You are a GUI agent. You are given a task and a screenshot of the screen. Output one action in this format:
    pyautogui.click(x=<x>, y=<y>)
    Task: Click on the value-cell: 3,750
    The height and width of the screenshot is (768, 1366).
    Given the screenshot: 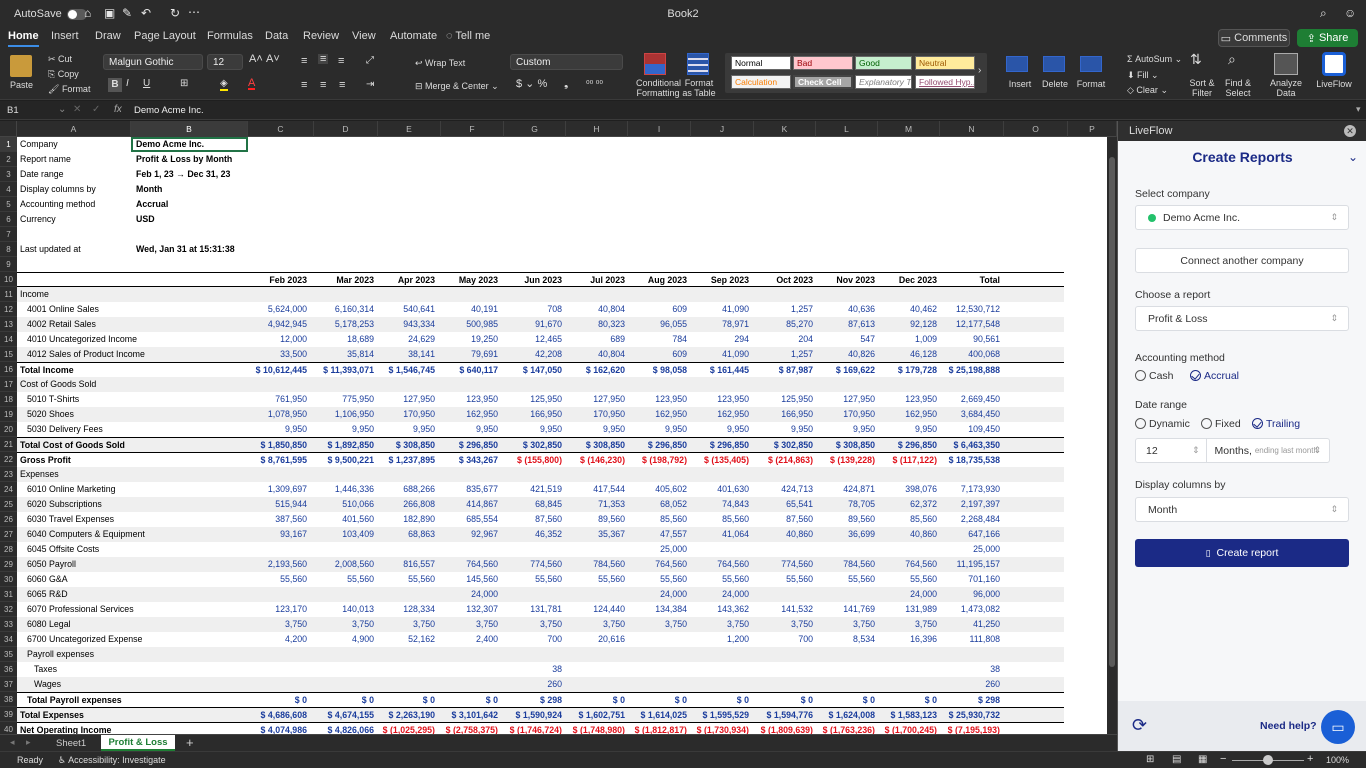 What is the action you would take?
    pyautogui.click(x=271, y=624)
    